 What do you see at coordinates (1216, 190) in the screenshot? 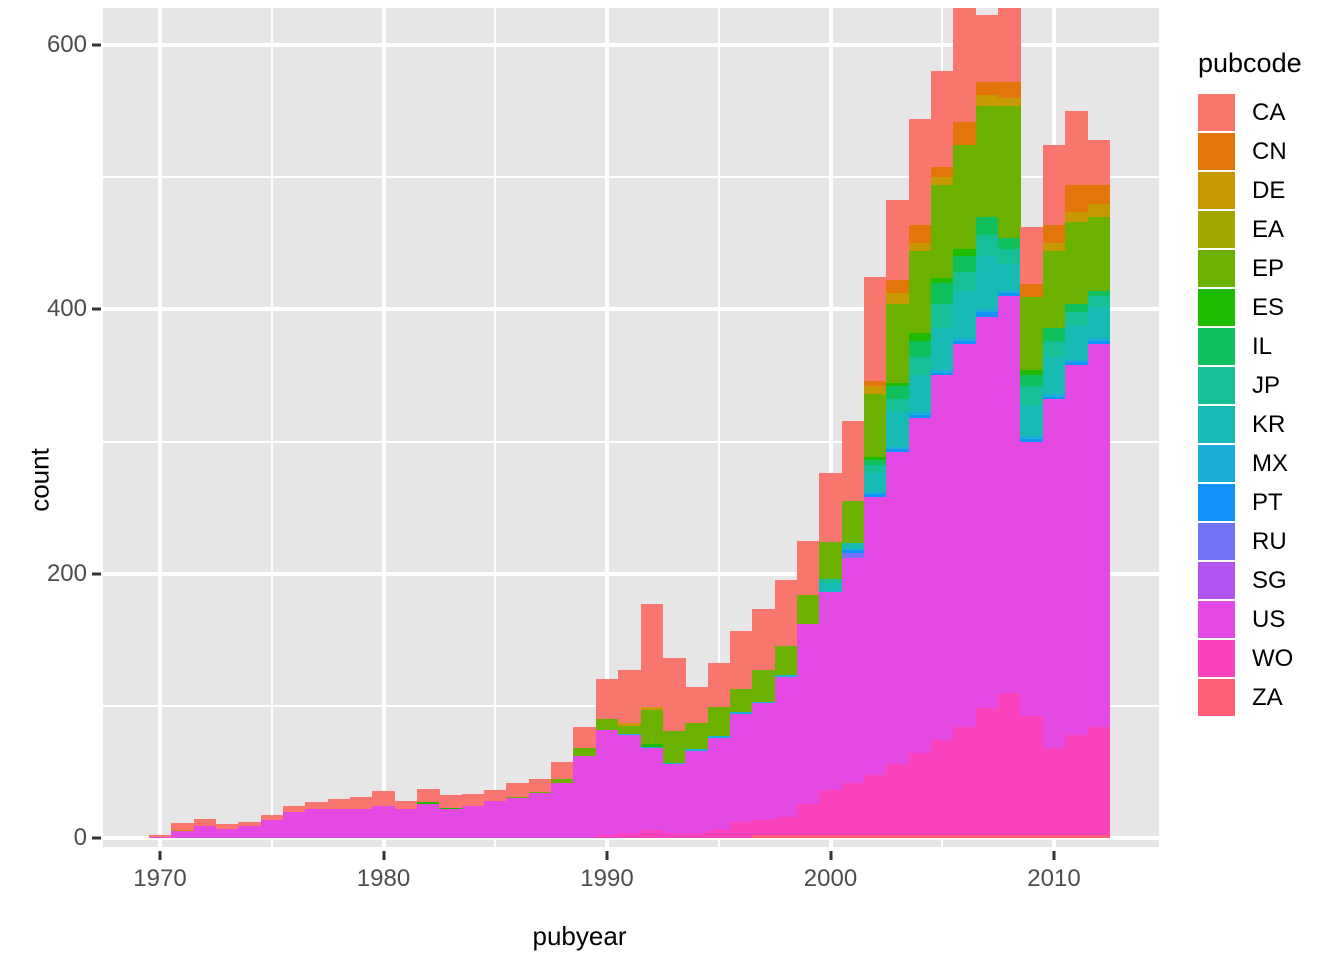
I see `legend-swatch-DE` at bounding box center [1216, 190].